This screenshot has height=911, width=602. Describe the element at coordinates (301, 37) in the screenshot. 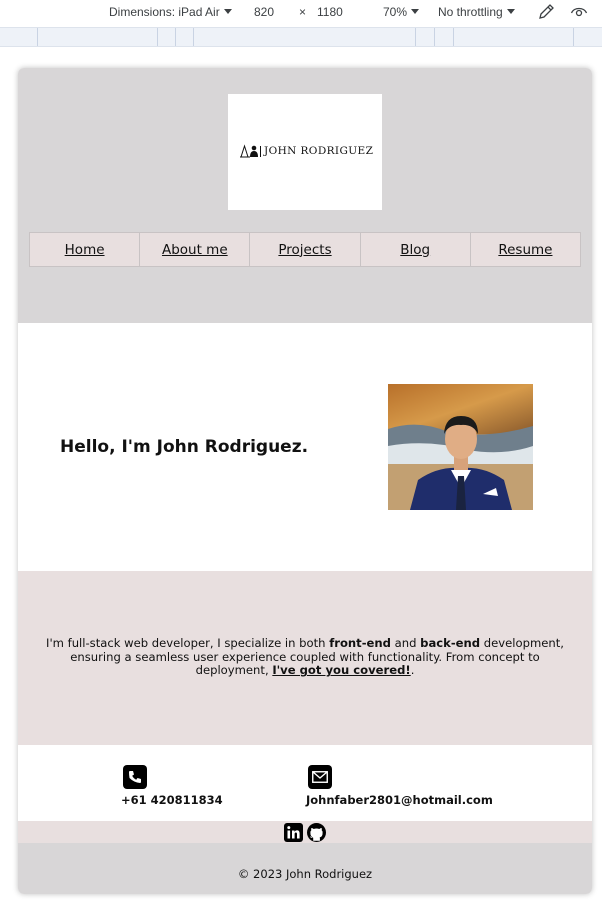

I see `media-query-ruler` at that location.